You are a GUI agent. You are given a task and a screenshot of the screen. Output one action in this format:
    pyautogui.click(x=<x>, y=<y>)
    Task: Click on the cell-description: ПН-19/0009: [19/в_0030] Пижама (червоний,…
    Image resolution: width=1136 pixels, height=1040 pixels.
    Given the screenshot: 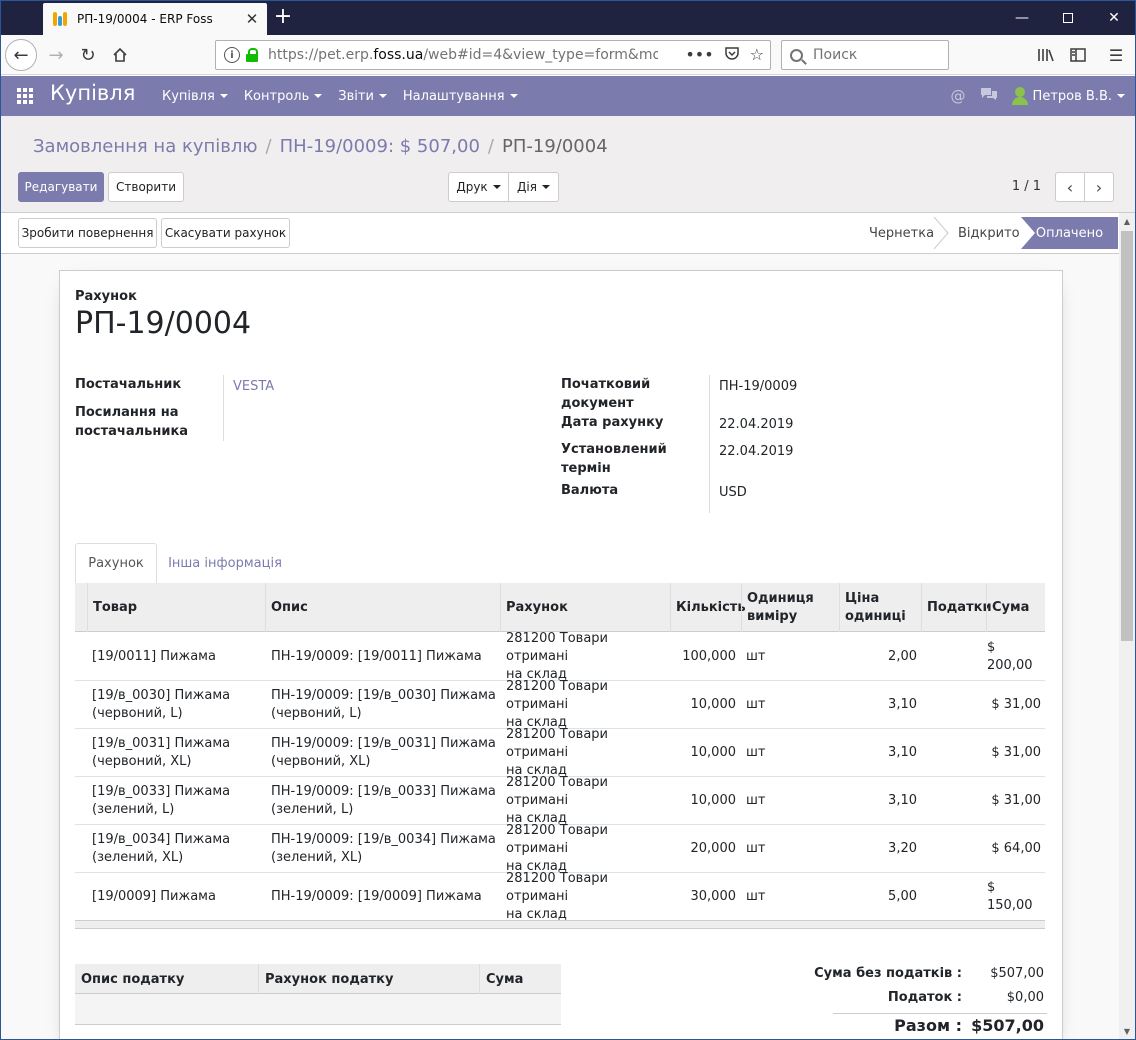 What is the action you would take?
    pyautogui.click(x=383, y=704)
    